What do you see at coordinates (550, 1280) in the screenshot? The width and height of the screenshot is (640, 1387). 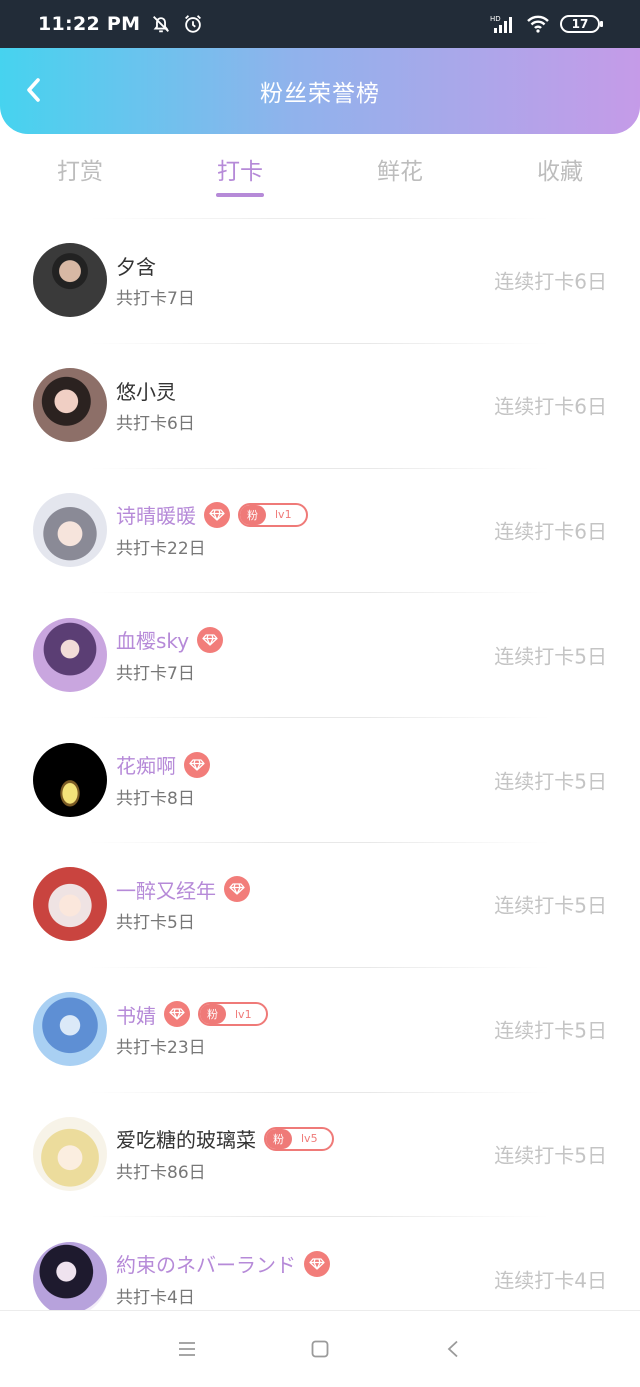 I see `streak-text: 连续打卡4日` at bounding box center [550, 1280].